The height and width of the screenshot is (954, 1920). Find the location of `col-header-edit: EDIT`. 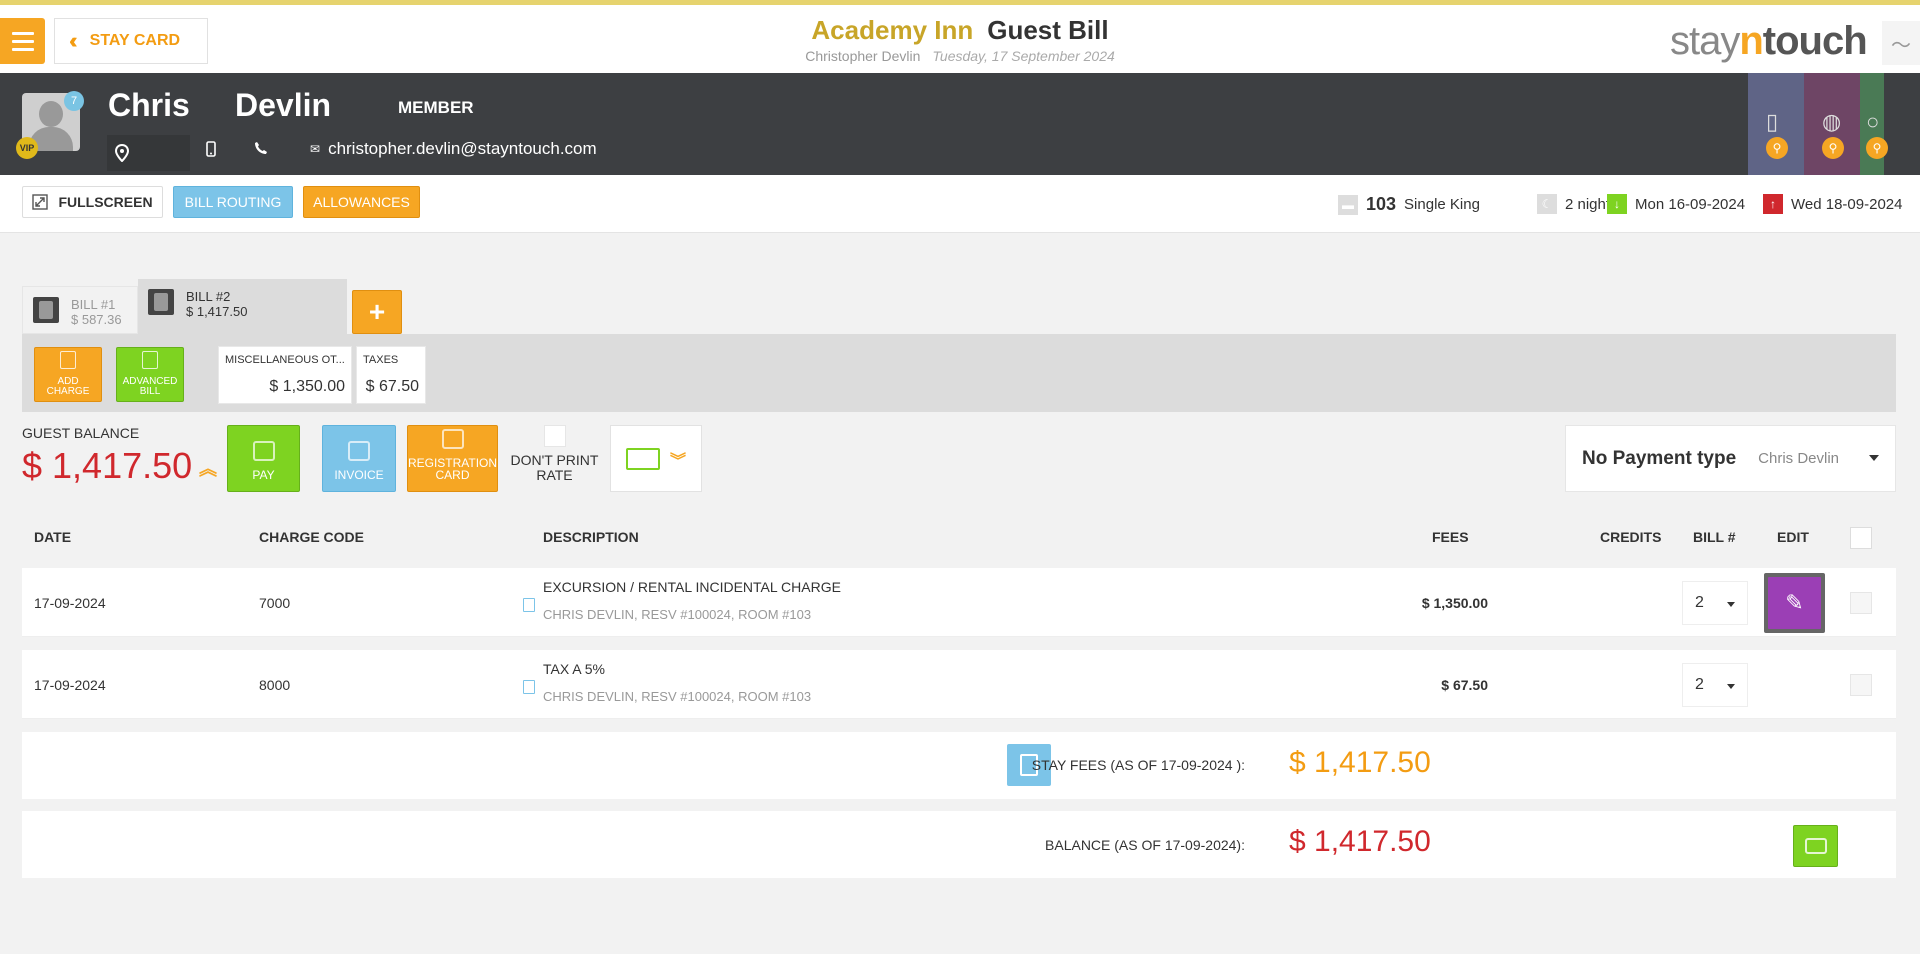

col-header-edit: EDIT is located at coordinates (1793, 537).